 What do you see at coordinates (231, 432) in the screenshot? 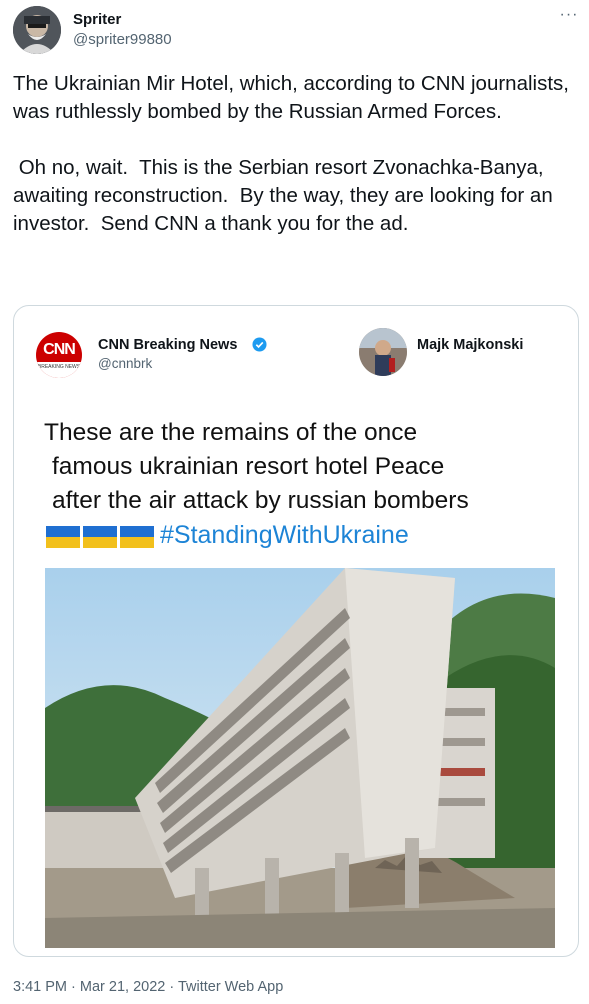
I see `headline-line-1: These are the remains of the once` at bounding box center [231, 432].